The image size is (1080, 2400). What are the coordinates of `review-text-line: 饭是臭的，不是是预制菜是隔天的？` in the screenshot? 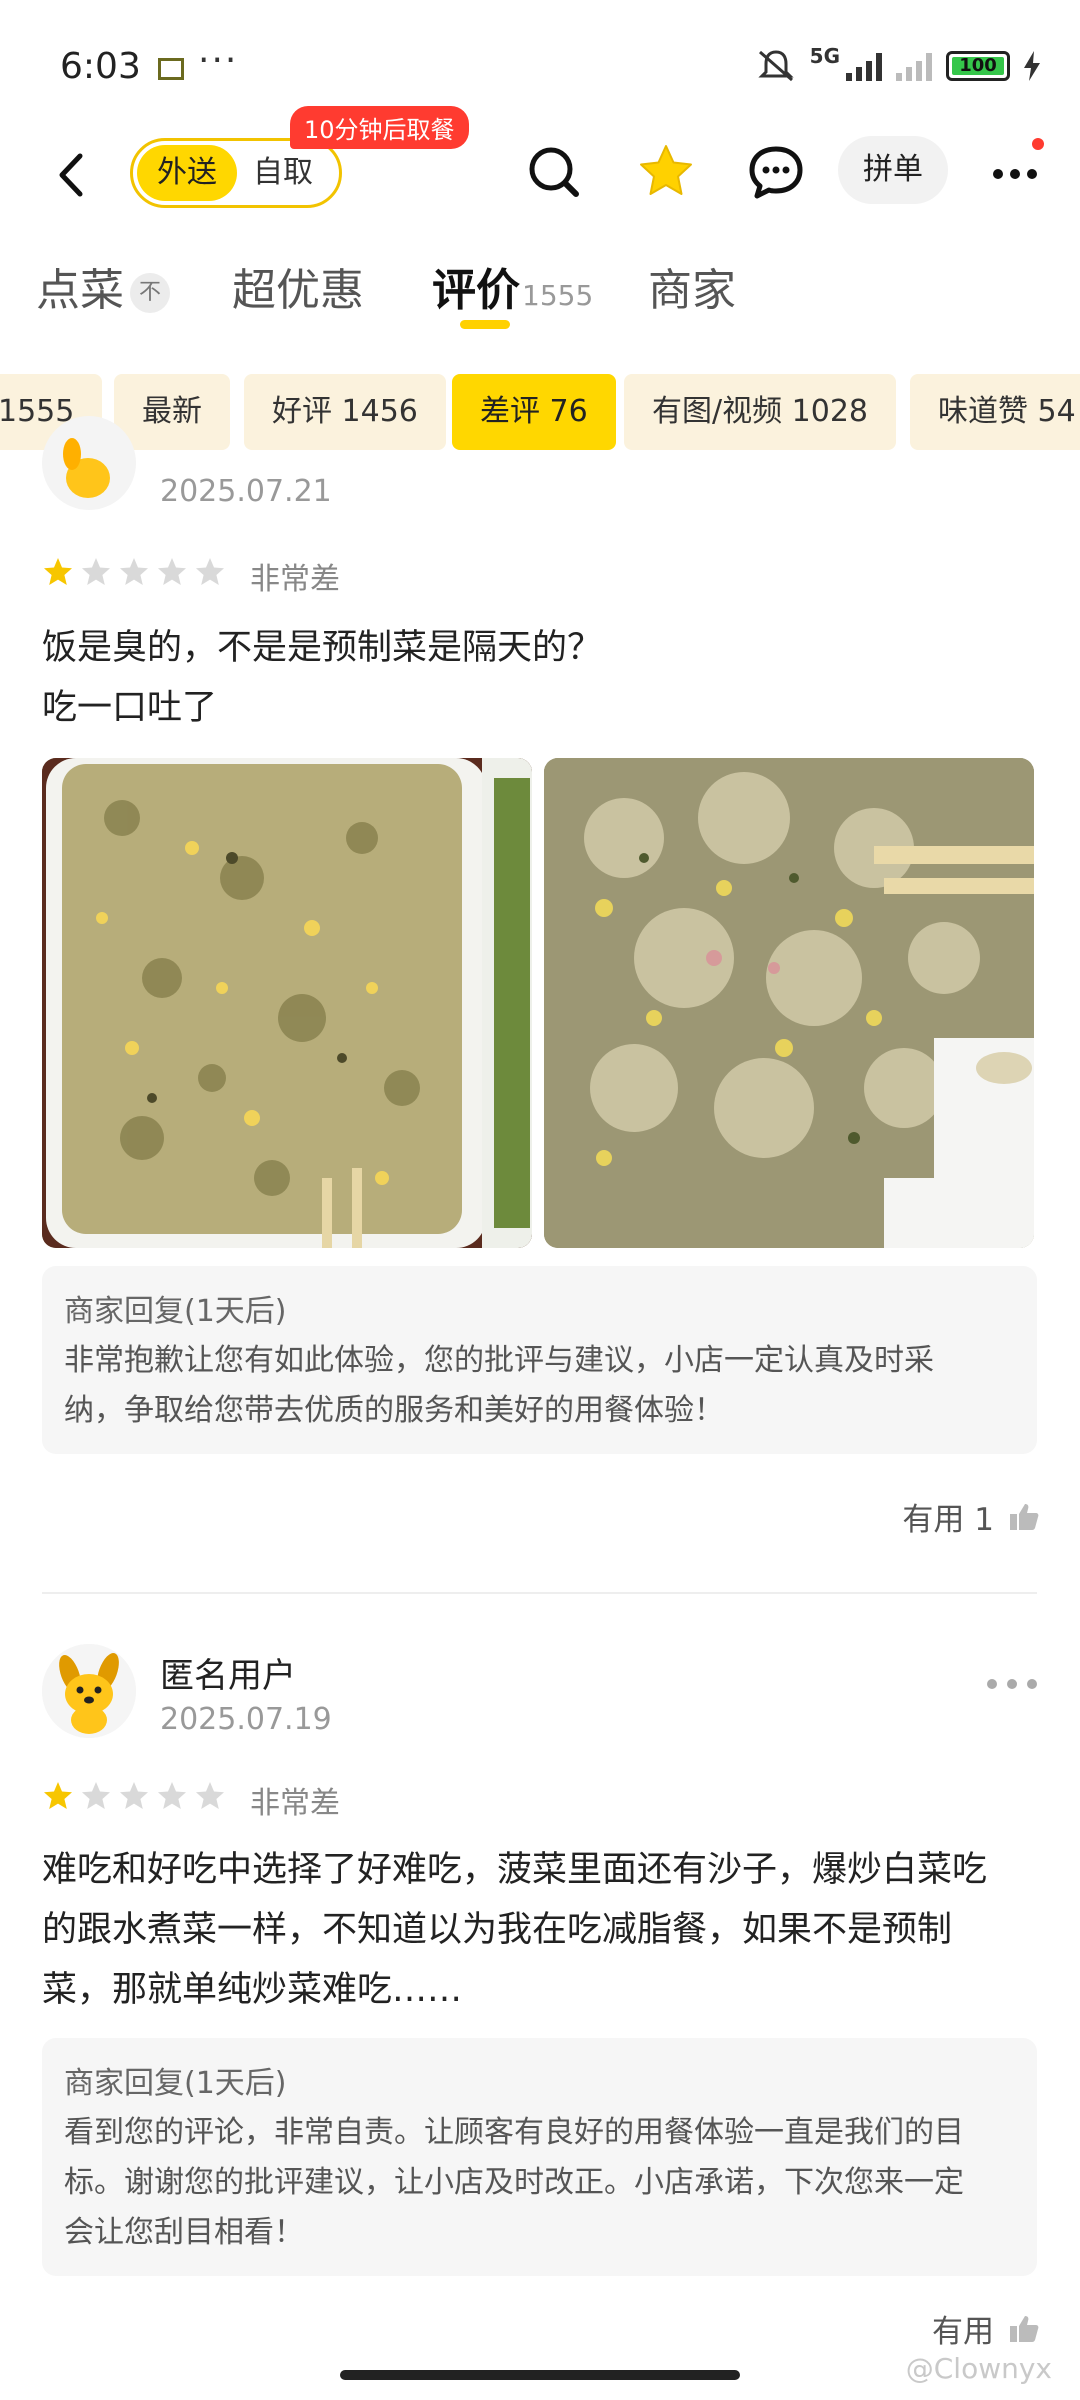 It's located at (322, 648).